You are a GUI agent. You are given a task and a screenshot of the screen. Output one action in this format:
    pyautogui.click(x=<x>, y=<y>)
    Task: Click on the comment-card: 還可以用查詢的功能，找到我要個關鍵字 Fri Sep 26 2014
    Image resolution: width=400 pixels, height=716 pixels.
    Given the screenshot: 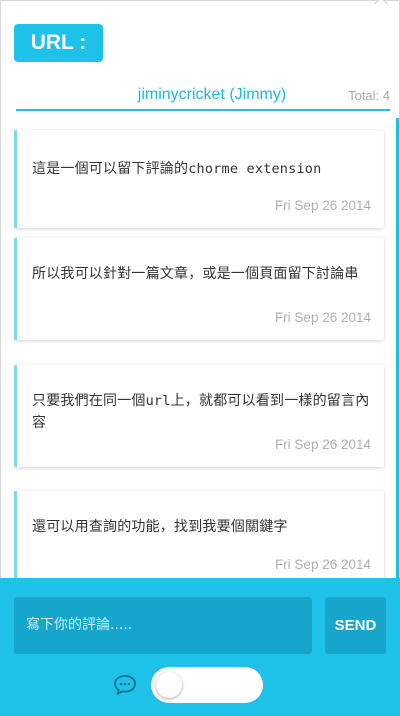 What is the action you would take?
    pyautogui.click(x=199, y=534)
    